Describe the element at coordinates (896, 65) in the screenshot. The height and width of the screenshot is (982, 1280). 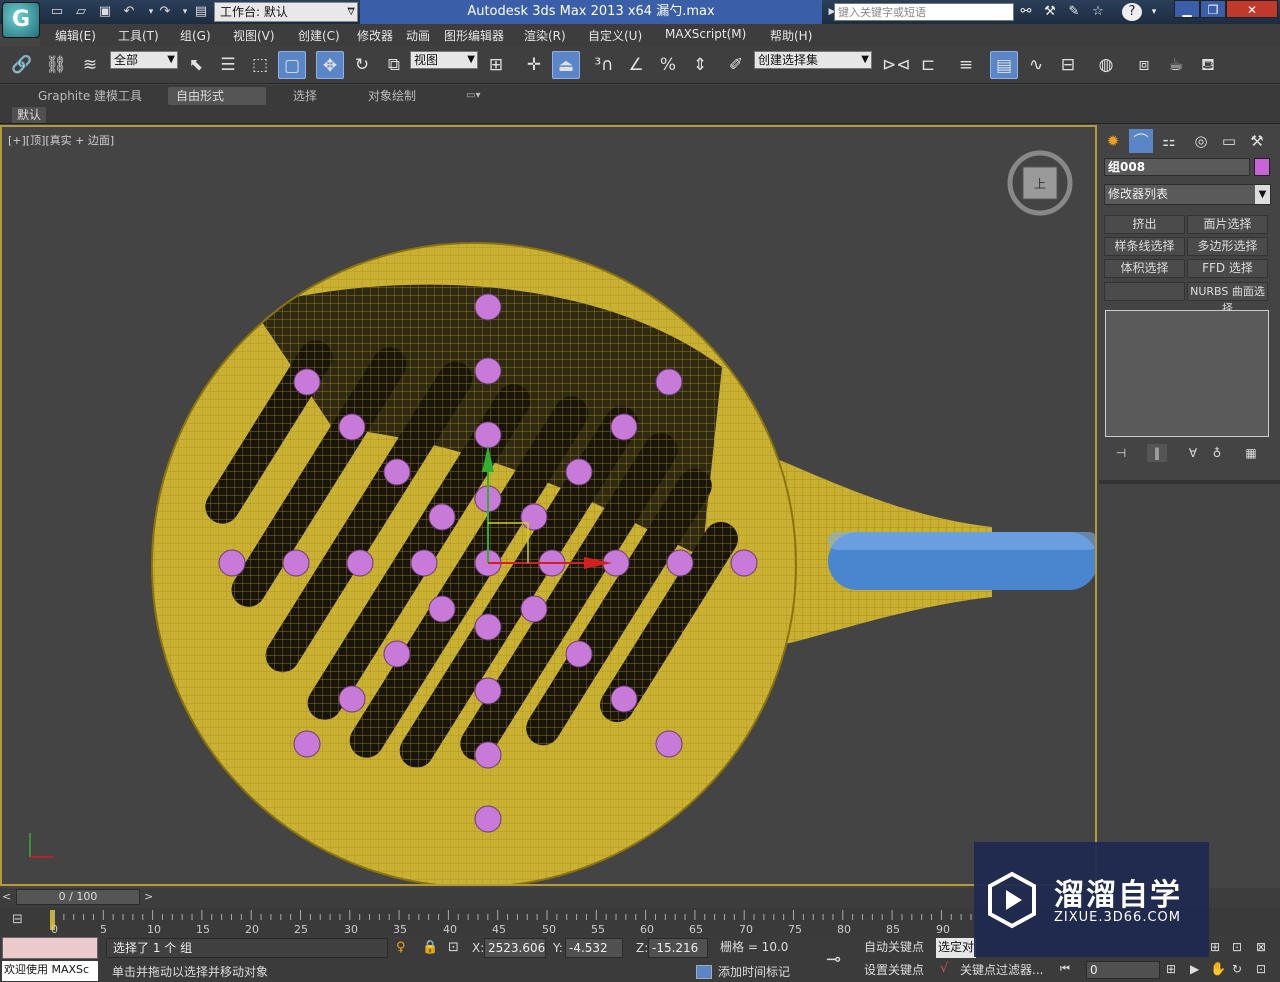
I see `mirror-icon: ⊳⊲` at that location.